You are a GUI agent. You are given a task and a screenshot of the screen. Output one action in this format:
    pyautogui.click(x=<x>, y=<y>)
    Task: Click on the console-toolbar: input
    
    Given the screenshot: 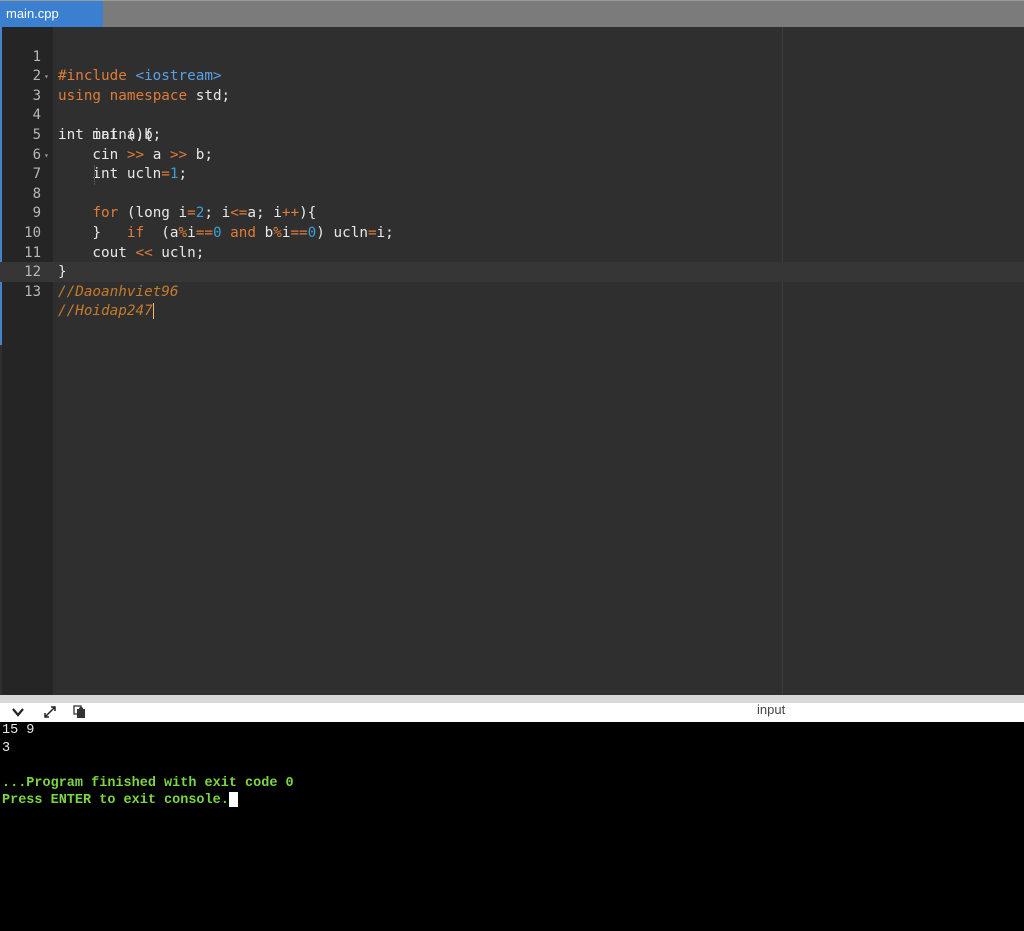 What is the action you would take?
    pyautogui.click(x=512, y=708)
    